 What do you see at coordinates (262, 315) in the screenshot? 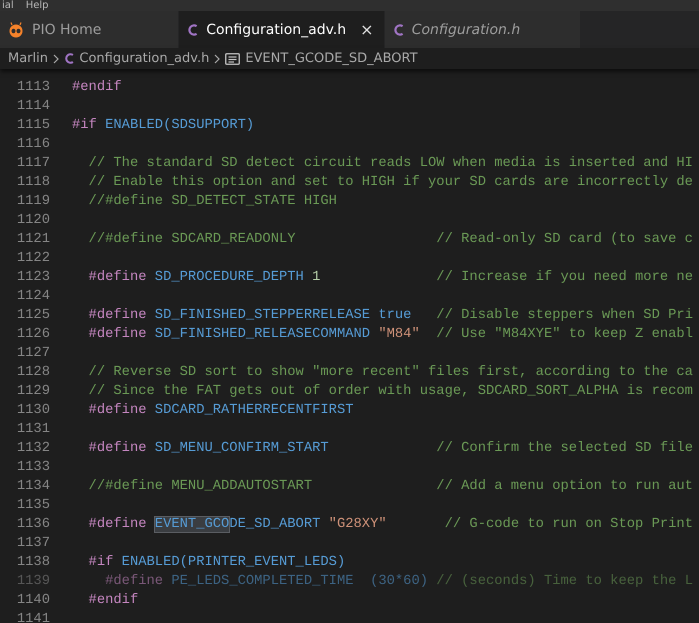
I see `code-token: SD_FINISHED_STEPPERRELEASE` at bounding box center [262, 315].